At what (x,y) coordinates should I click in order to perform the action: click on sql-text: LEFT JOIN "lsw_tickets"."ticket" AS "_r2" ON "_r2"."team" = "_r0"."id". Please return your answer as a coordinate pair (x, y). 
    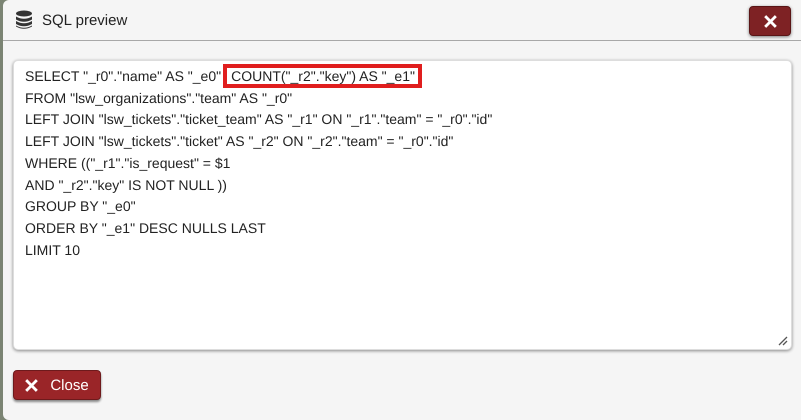
    Looking at the image, I should click on (239, 141).